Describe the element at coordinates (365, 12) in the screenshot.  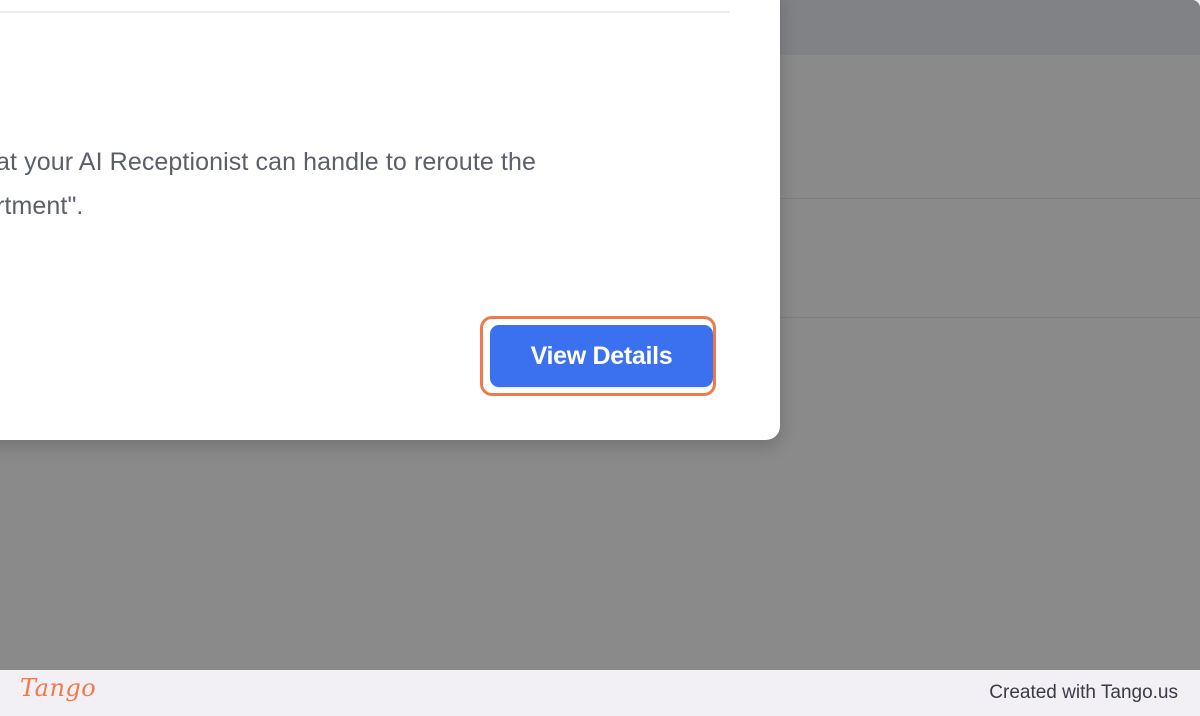
I see `modal-divider` at that location.